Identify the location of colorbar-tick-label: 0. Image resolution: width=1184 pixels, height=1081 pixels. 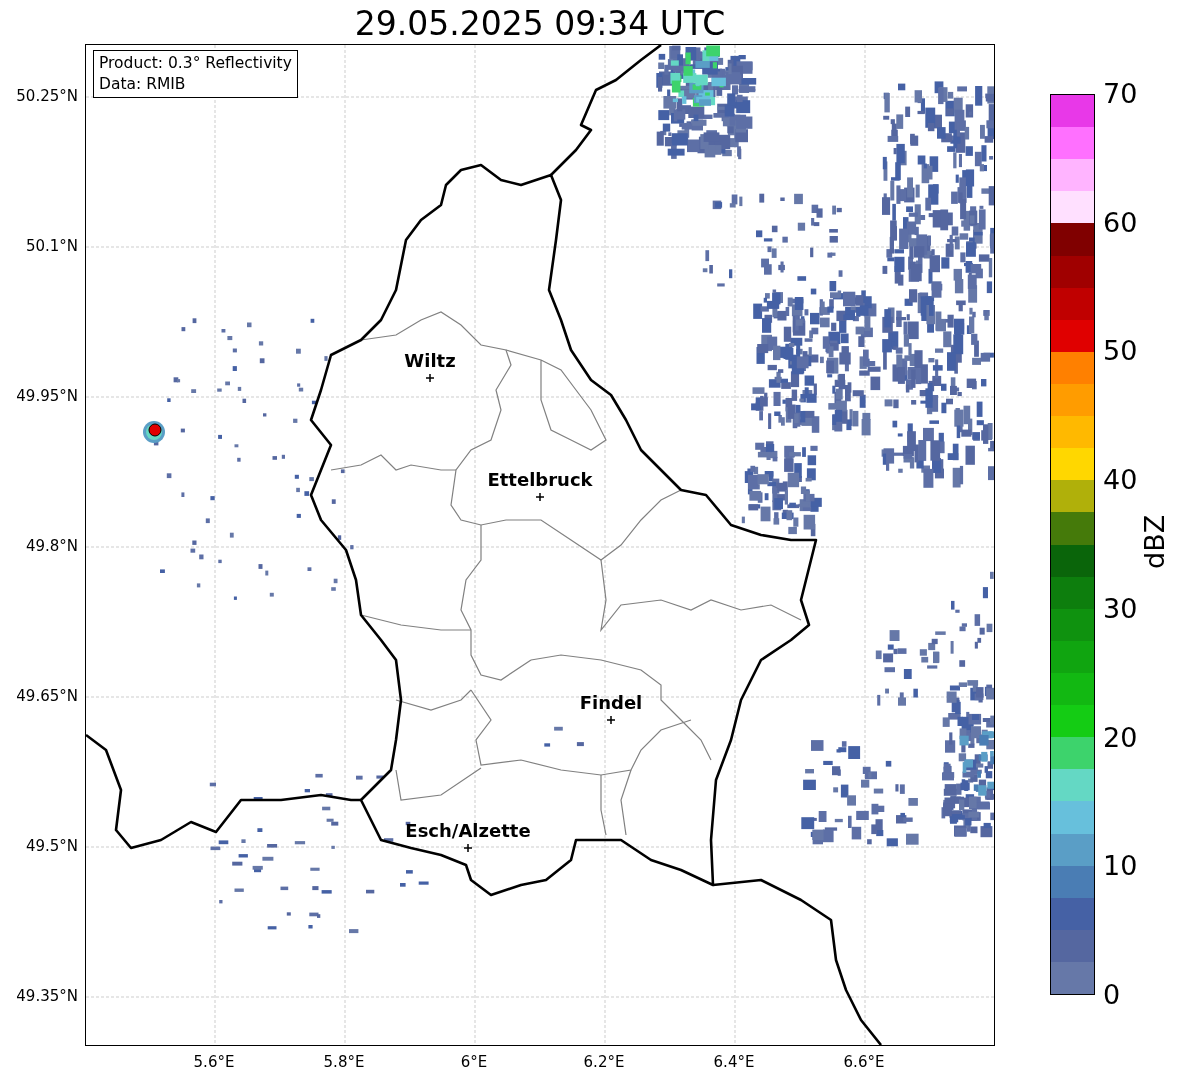
(1112, 995).